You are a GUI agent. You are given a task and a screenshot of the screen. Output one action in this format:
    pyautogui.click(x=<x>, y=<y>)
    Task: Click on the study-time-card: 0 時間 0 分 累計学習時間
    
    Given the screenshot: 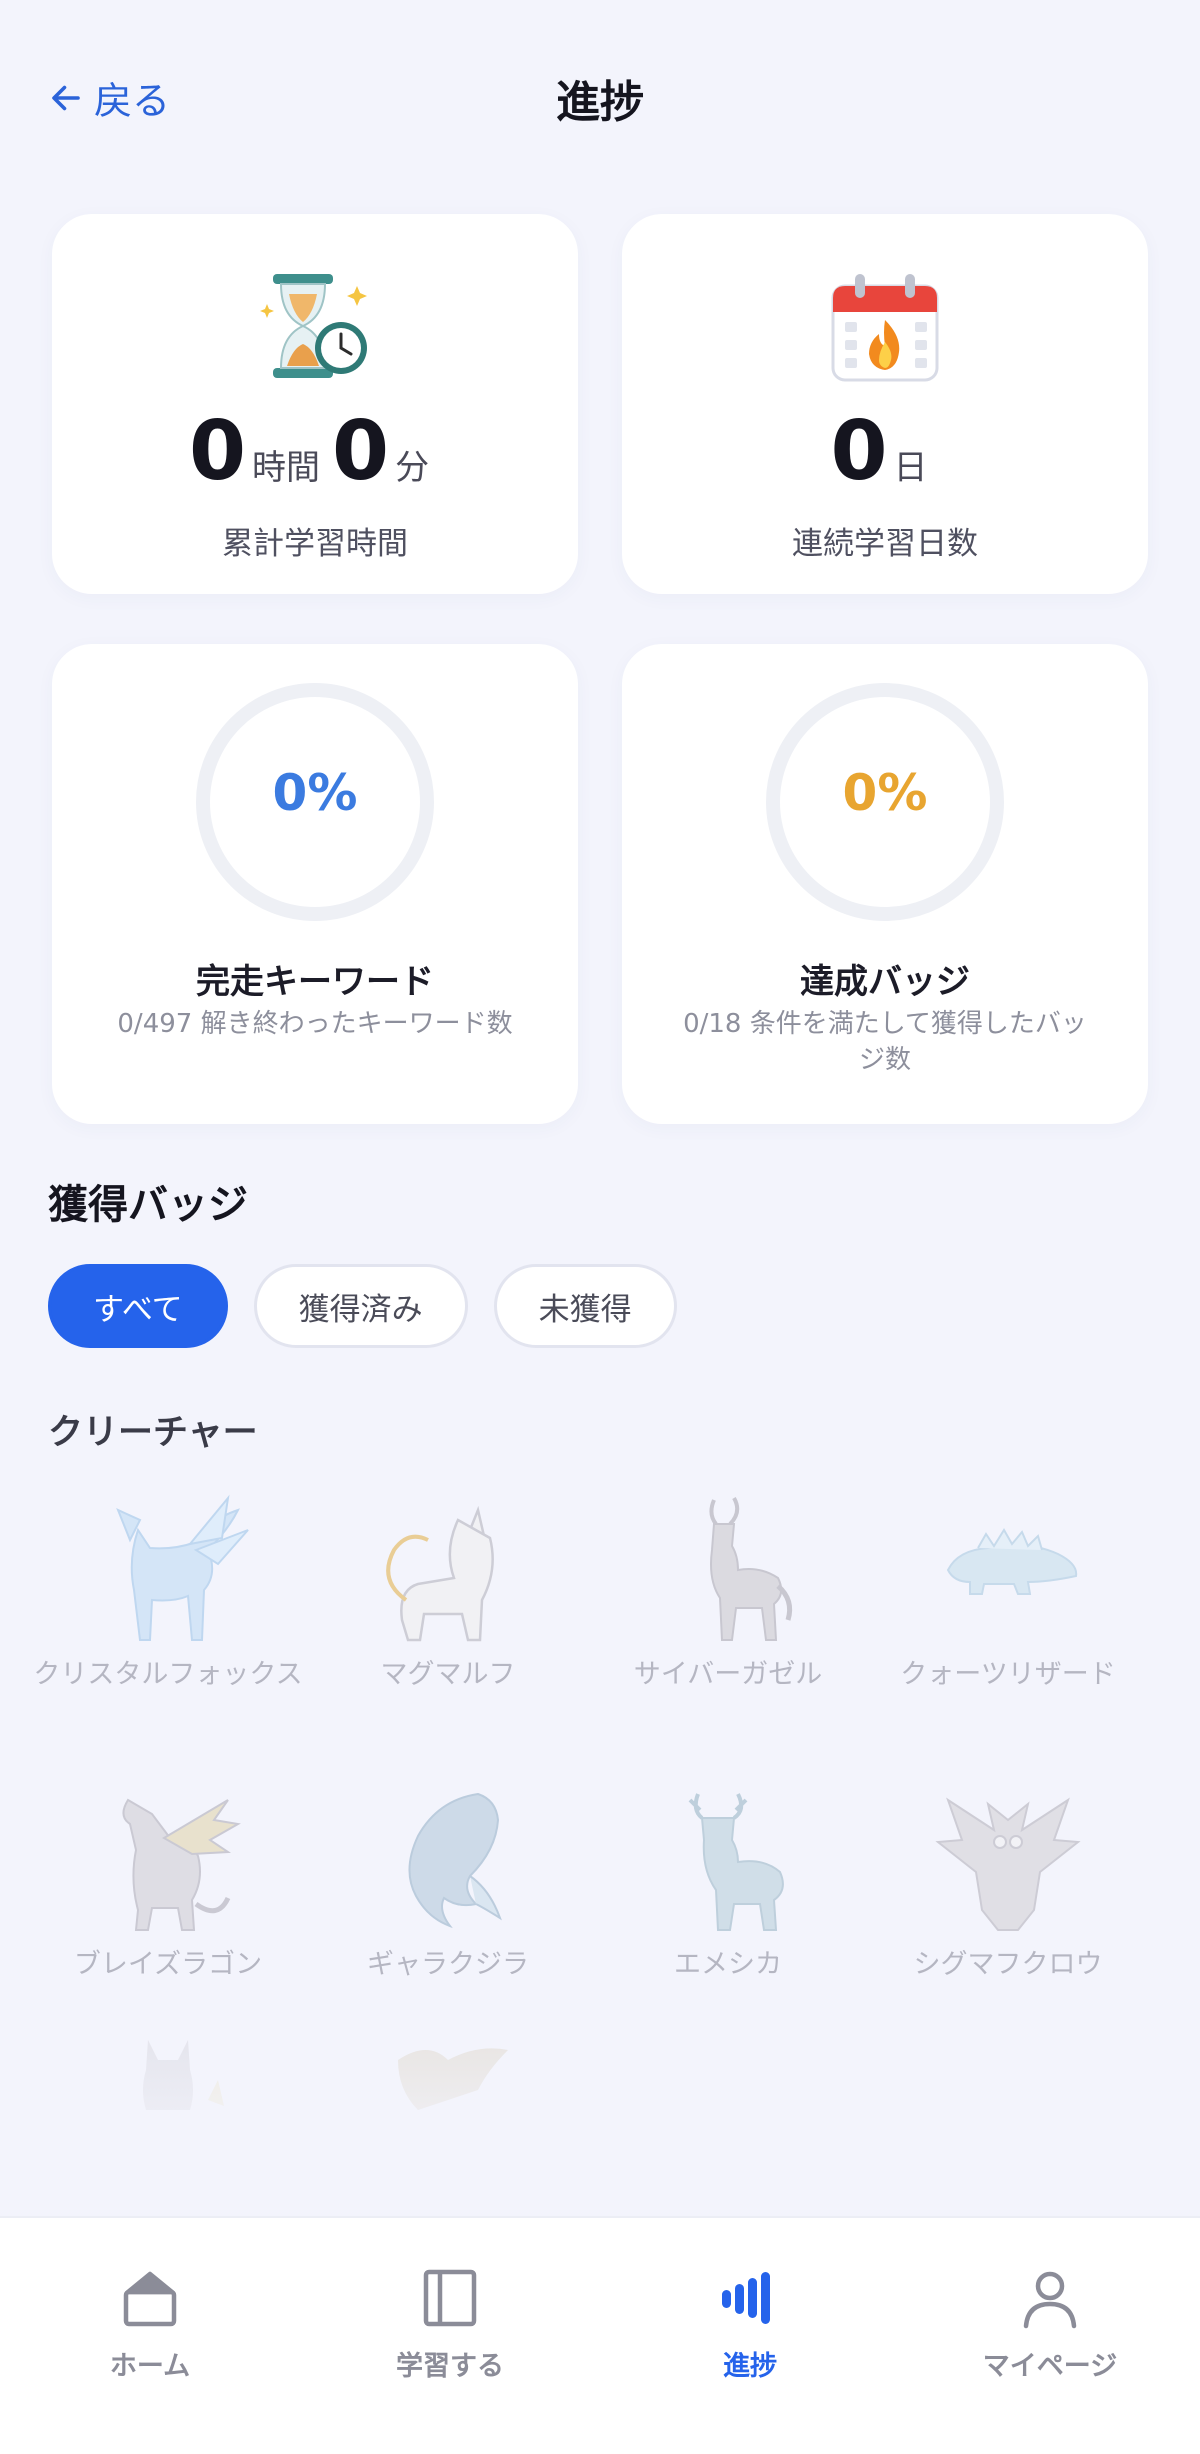 What is the action you would take?
    pyautogui.click(x=315, y=404)
    